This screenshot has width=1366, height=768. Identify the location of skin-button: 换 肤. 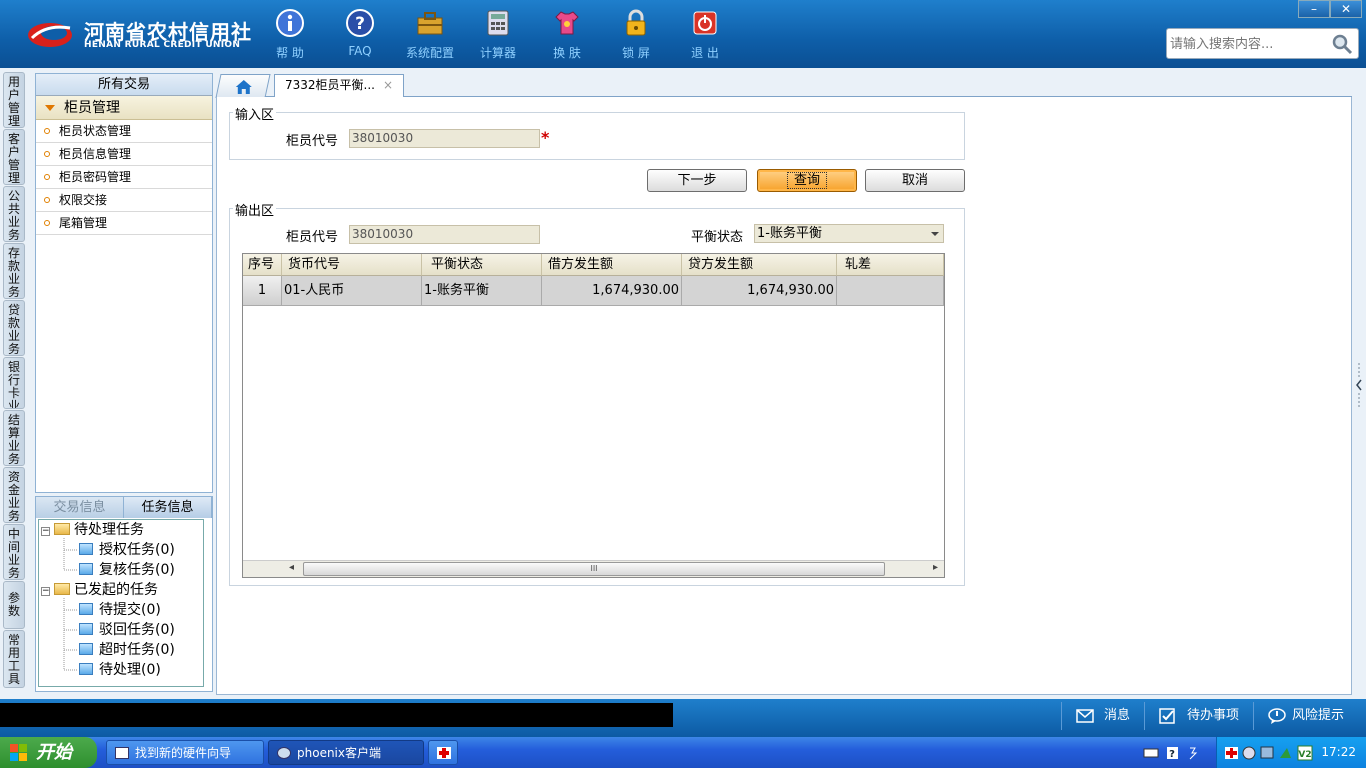
(567, 34).